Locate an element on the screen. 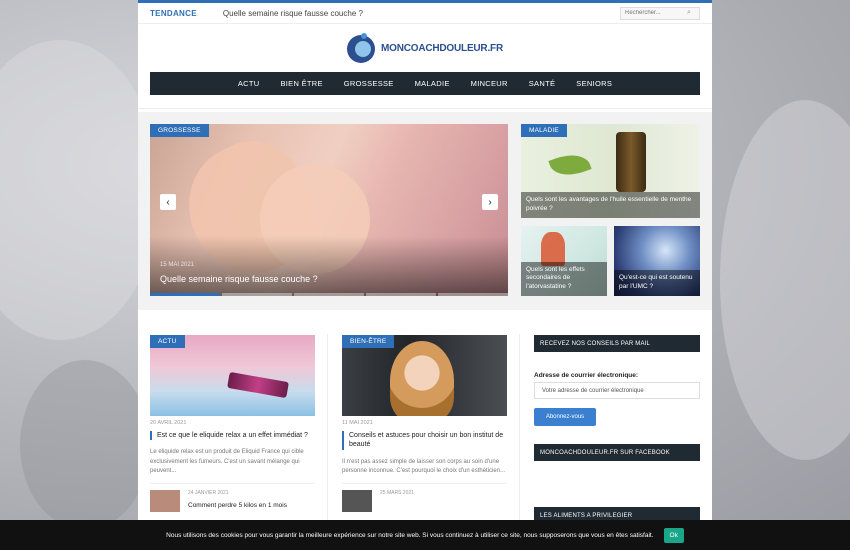  post-image: ACTU is located at coordinates (232, 375).